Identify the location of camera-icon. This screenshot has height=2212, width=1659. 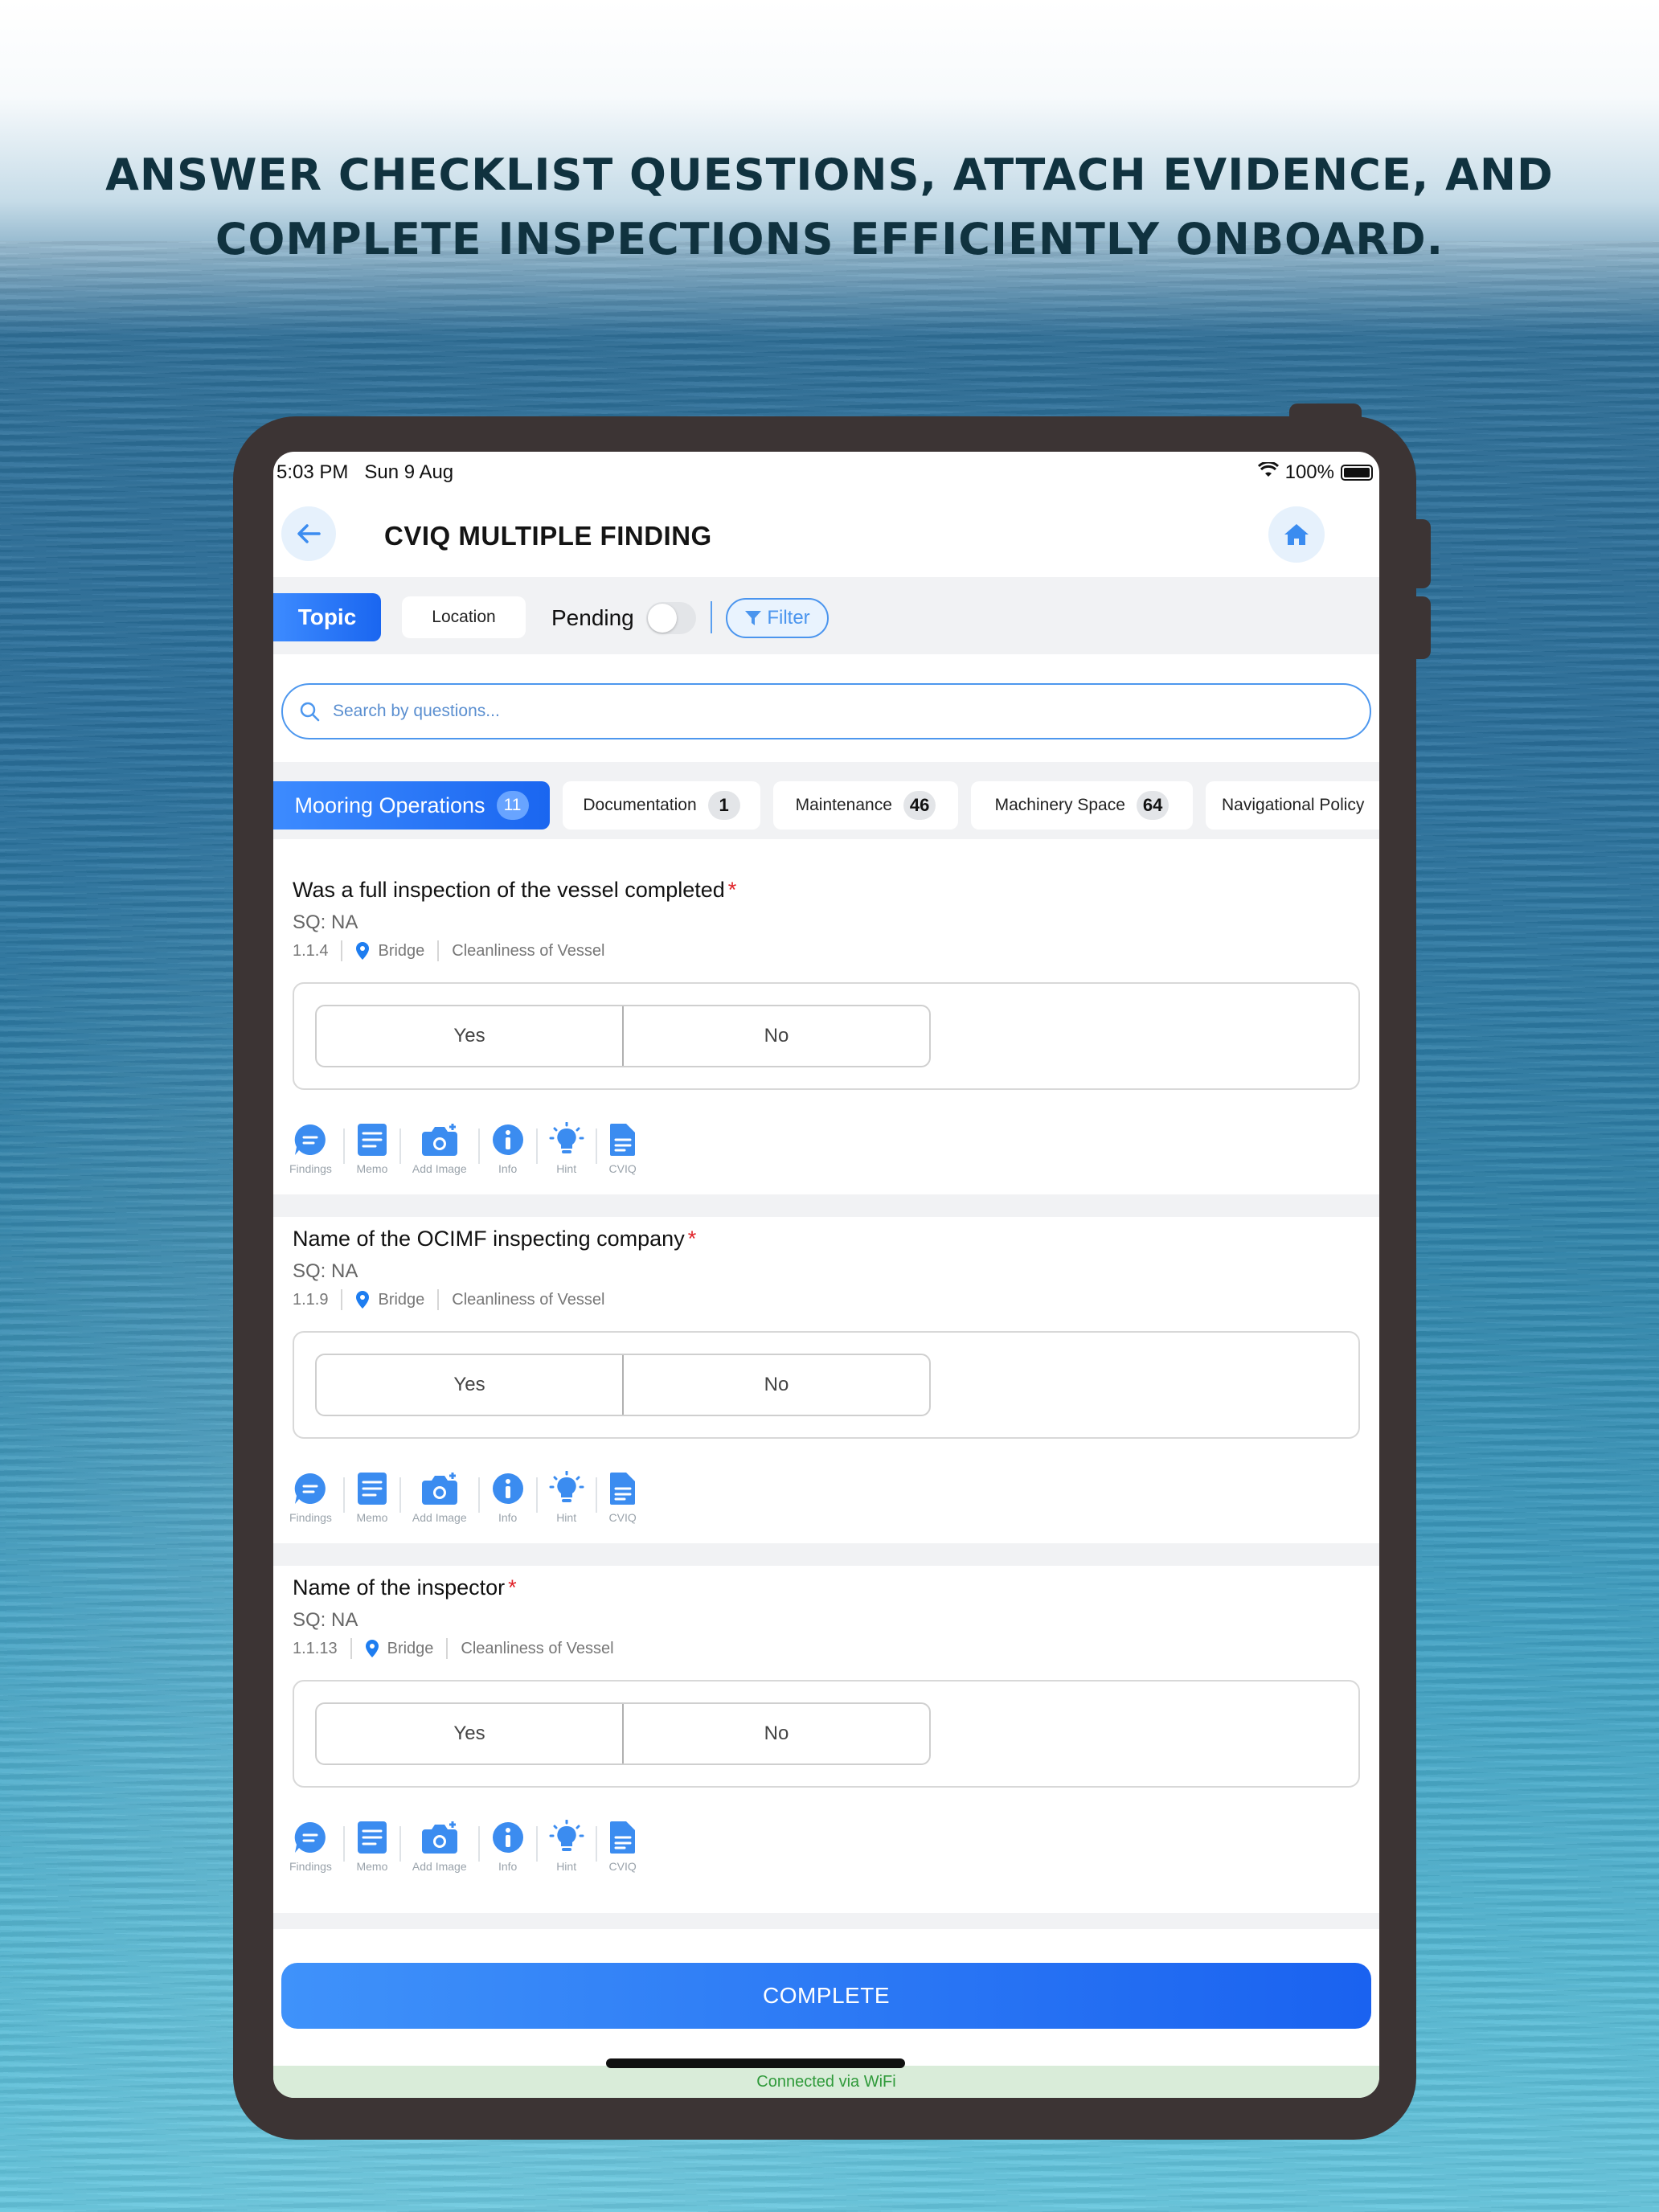
(439, 1489).